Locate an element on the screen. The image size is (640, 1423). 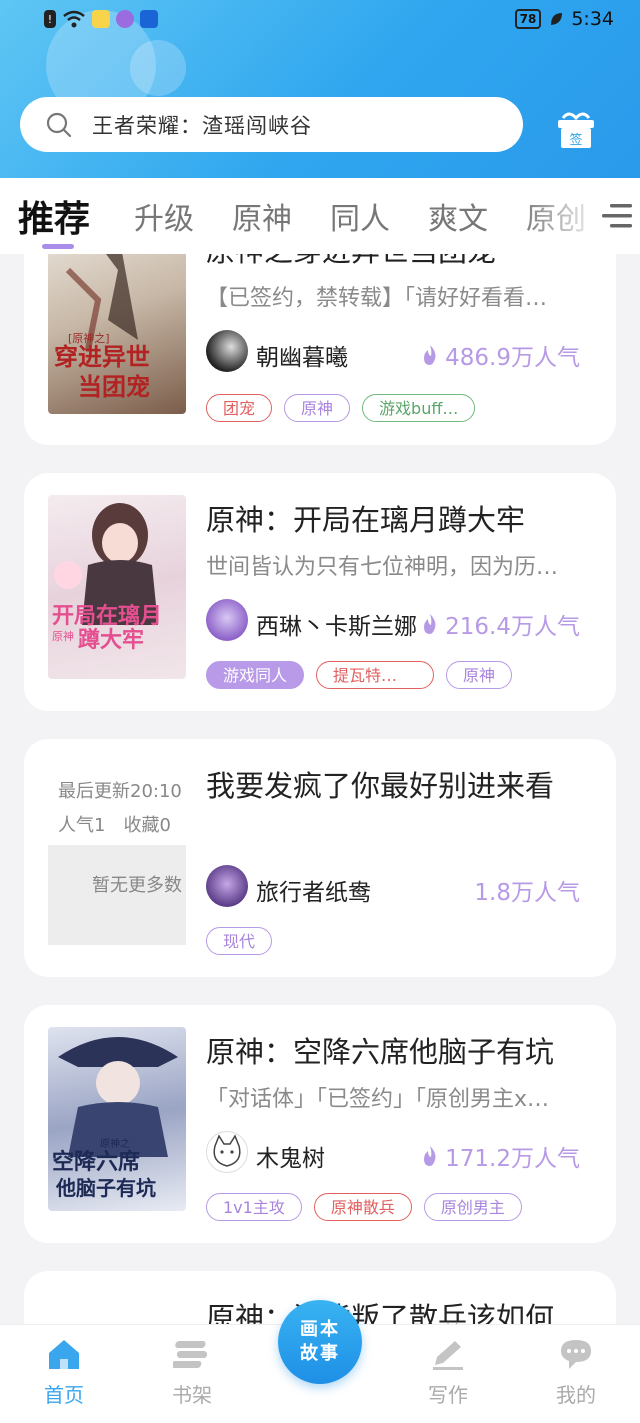
tab-upgrade: 升级 is located at coordinates (164, 216).